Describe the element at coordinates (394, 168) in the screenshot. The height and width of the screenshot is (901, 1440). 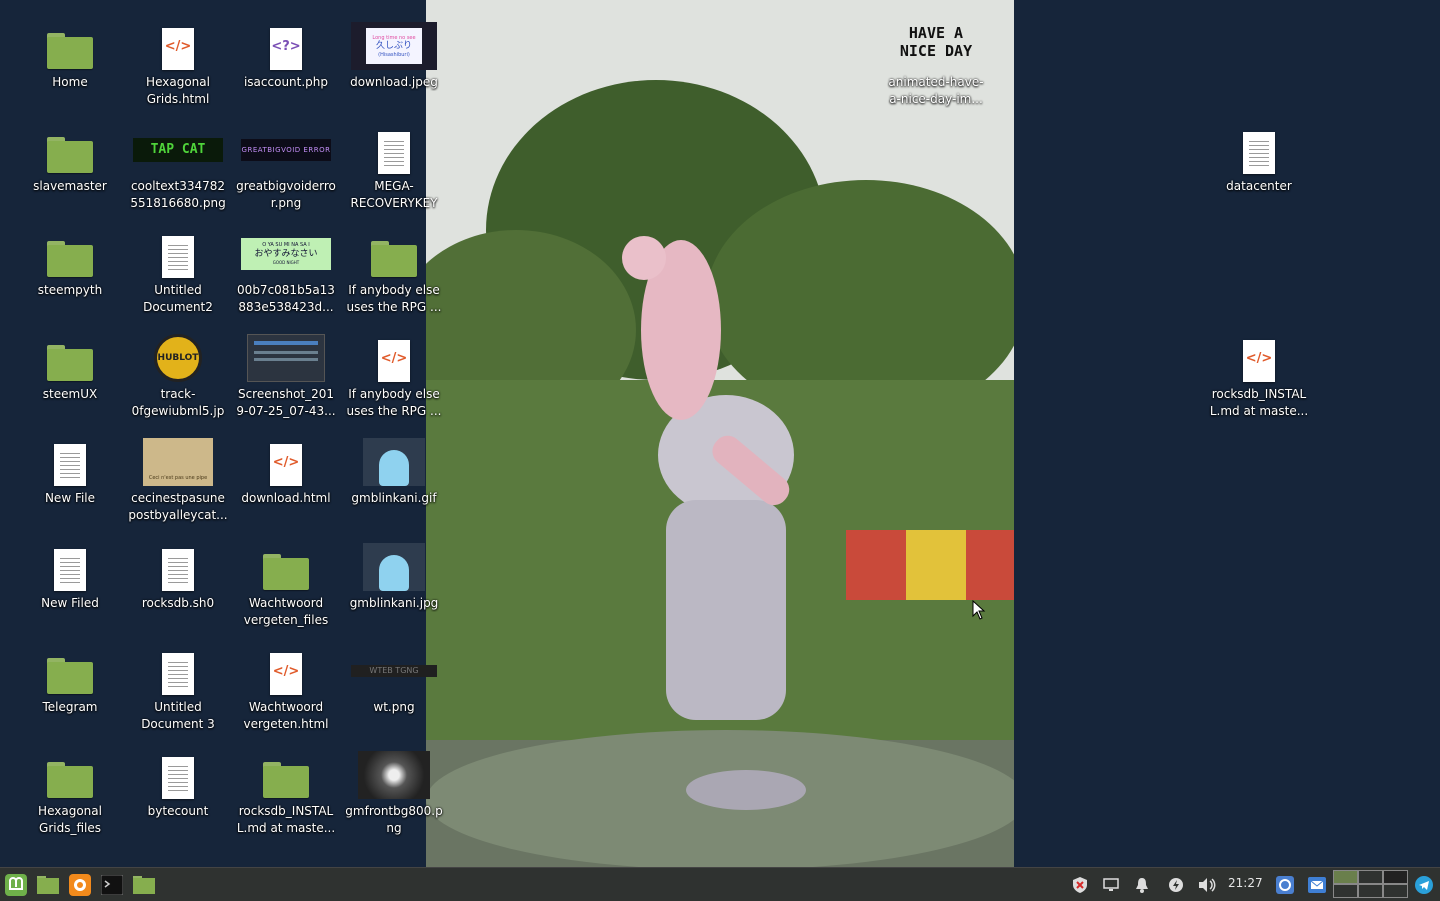
I see `desktop-icon-mega-recoverykey: MEGA-RECOVERYKEY` at that location.